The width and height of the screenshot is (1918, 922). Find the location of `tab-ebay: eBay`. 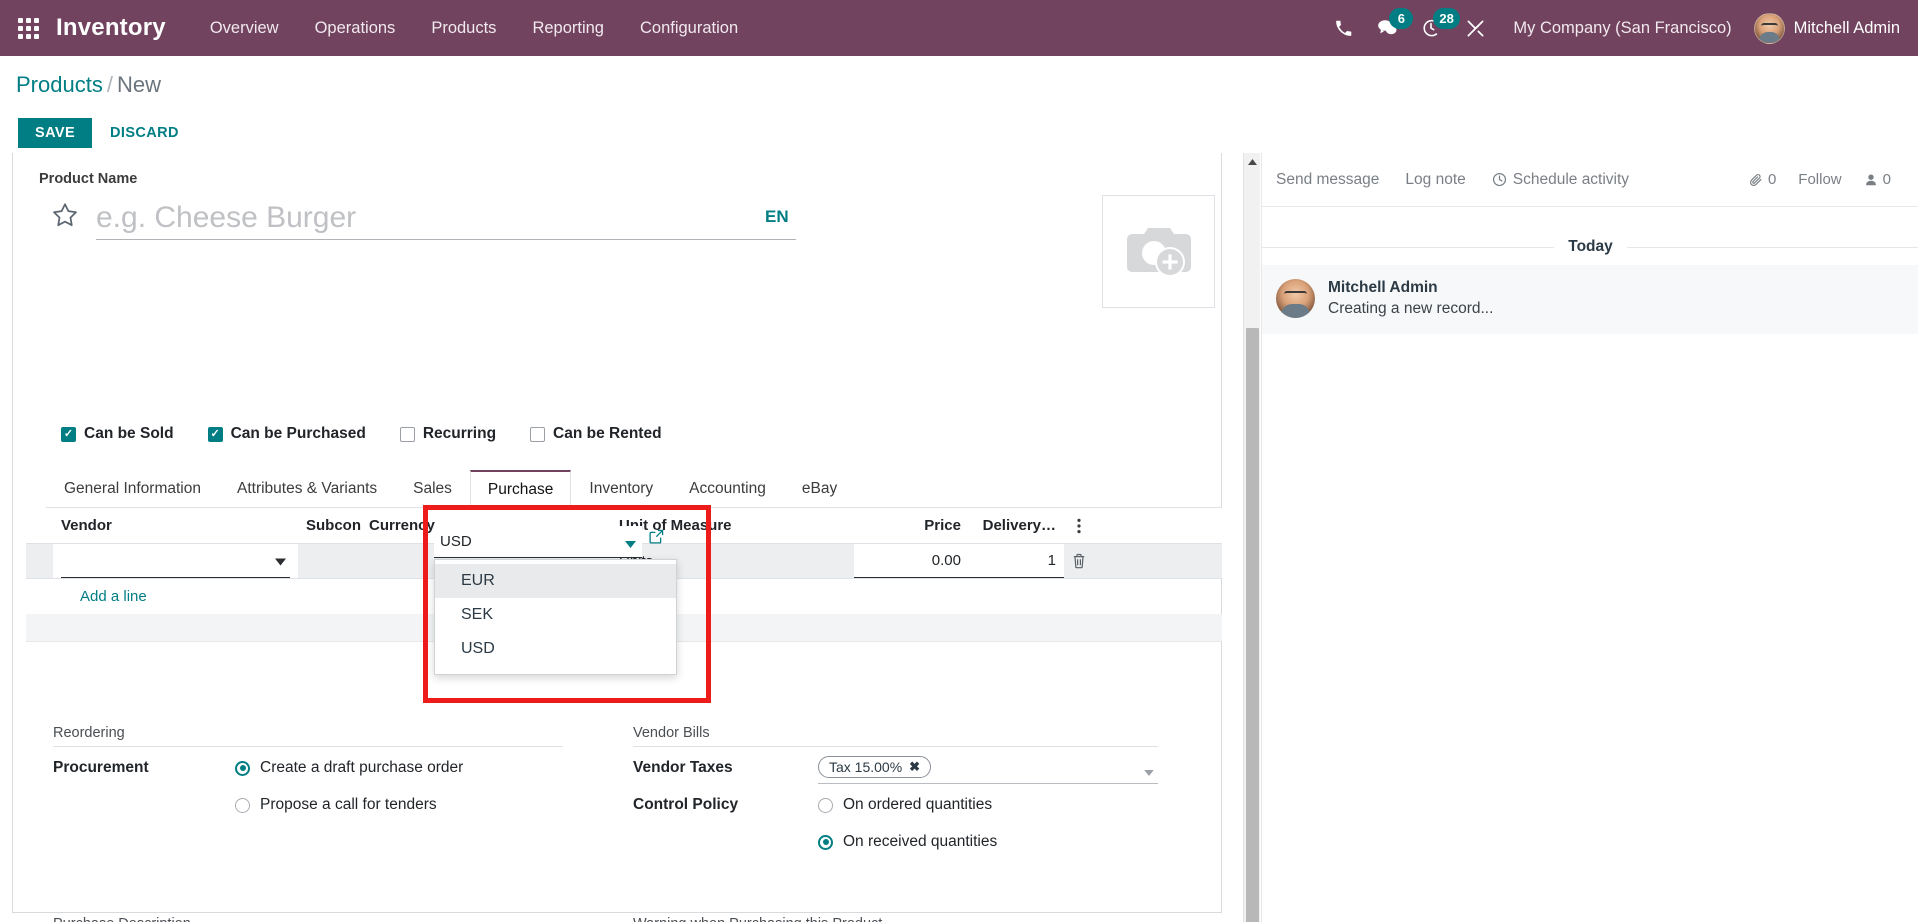

tab-ebay: eBay is located at coordinates (819, 488).